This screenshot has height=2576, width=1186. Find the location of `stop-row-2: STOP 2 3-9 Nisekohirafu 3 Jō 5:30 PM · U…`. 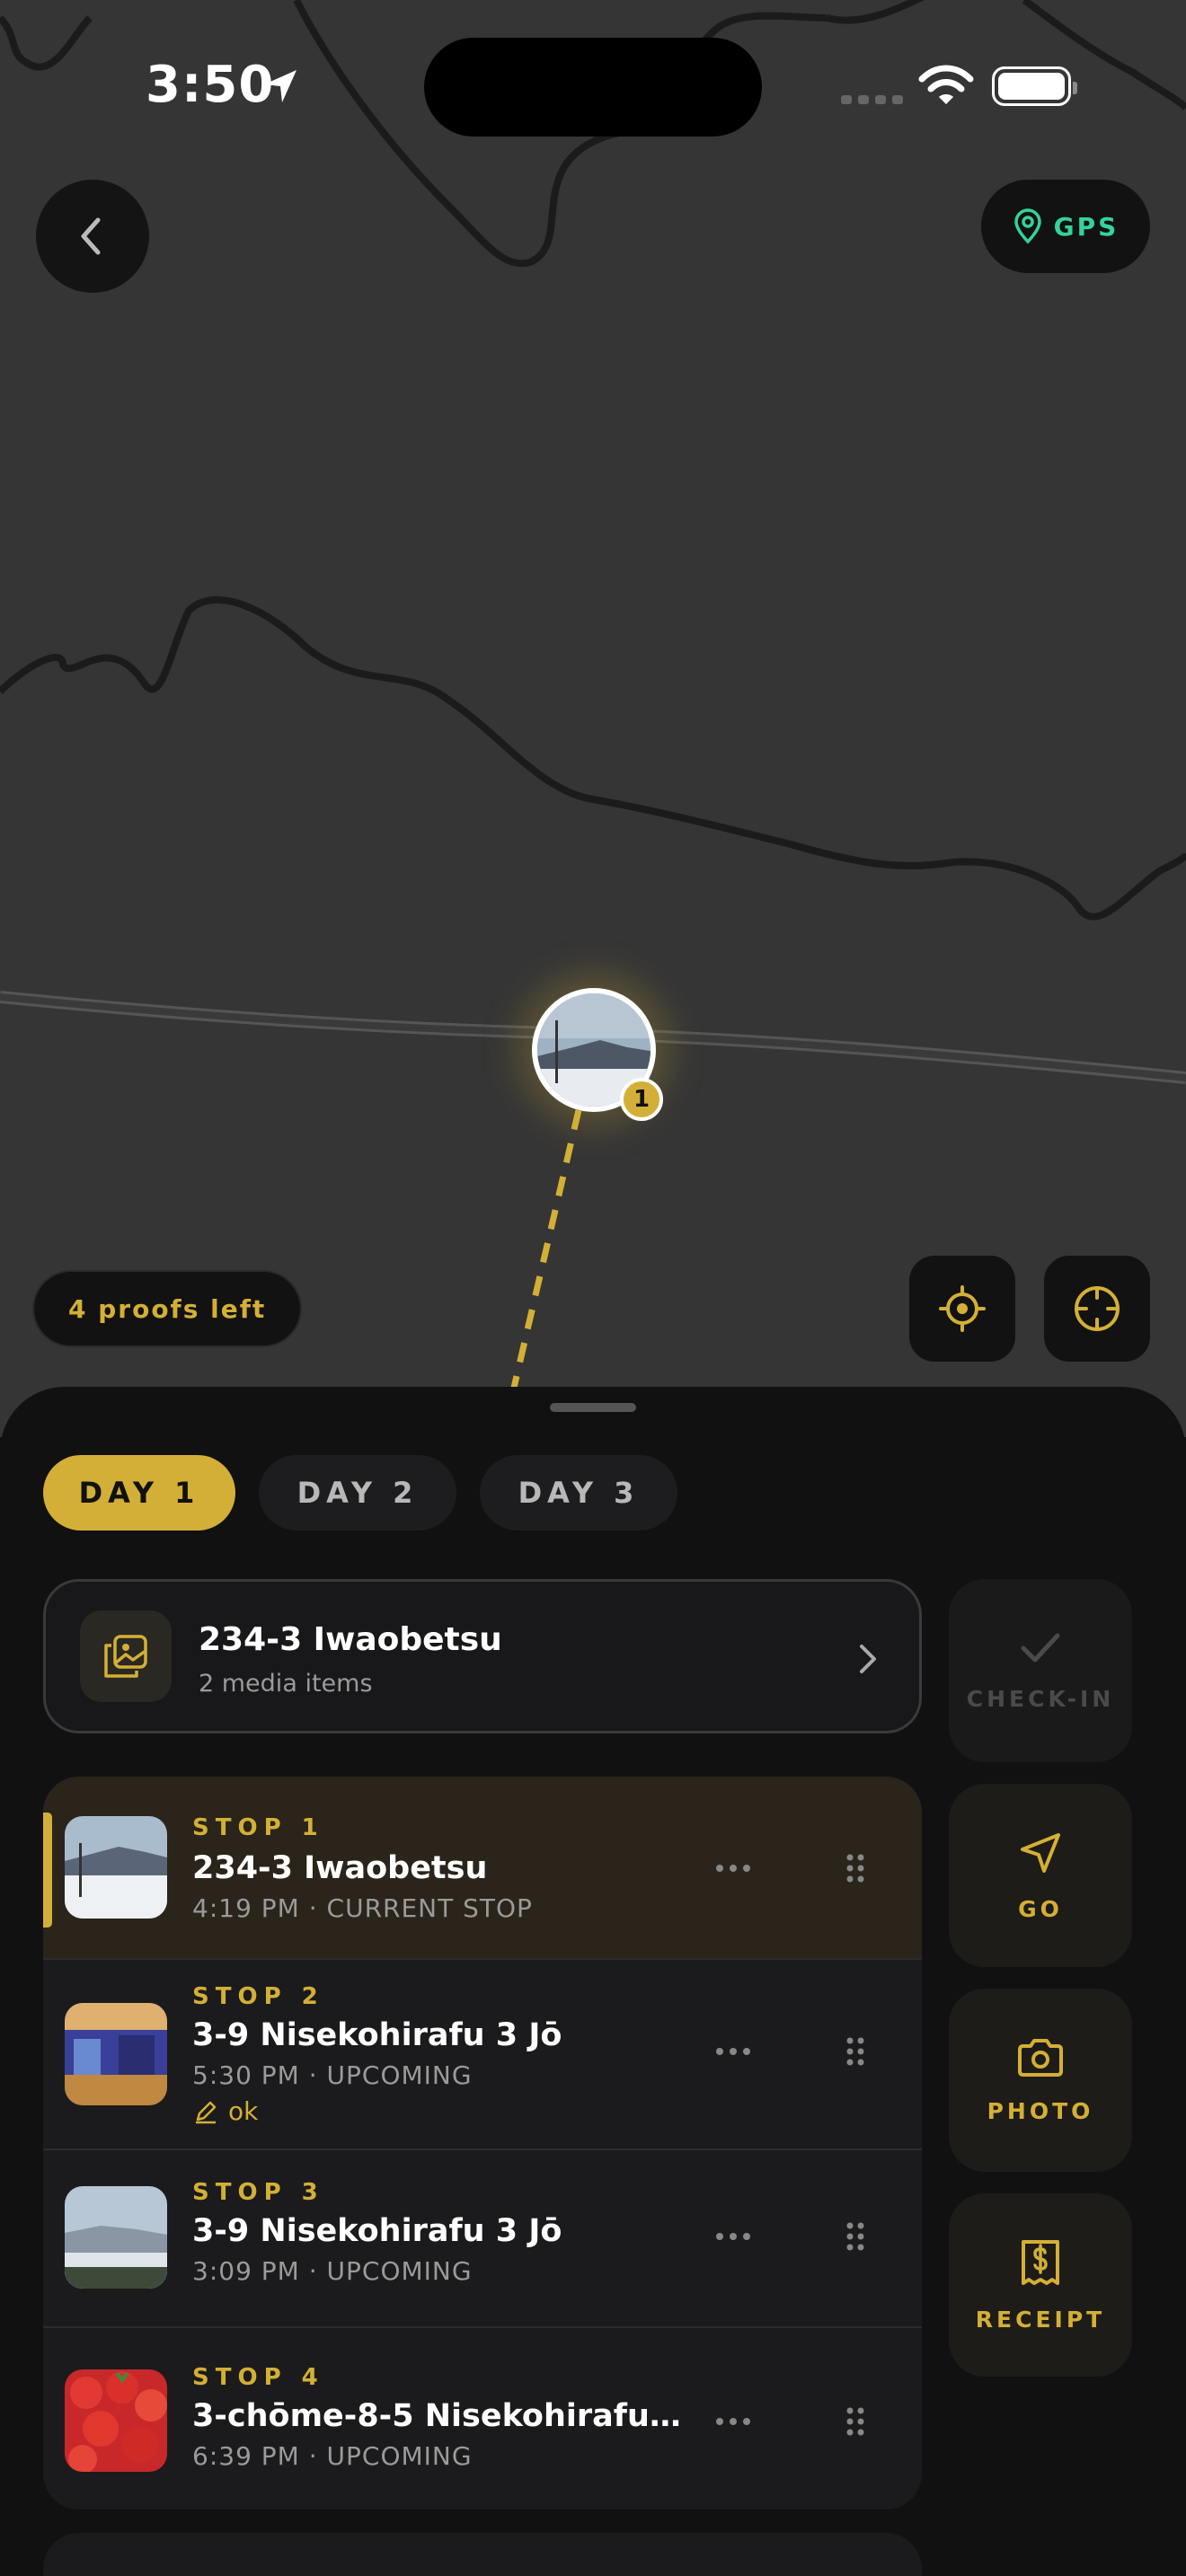

stop-row-2: STOP 2 3-9 Nisekohirafu 3 Jō 5:30 PM · U… is located at coordinates (482, 2055).